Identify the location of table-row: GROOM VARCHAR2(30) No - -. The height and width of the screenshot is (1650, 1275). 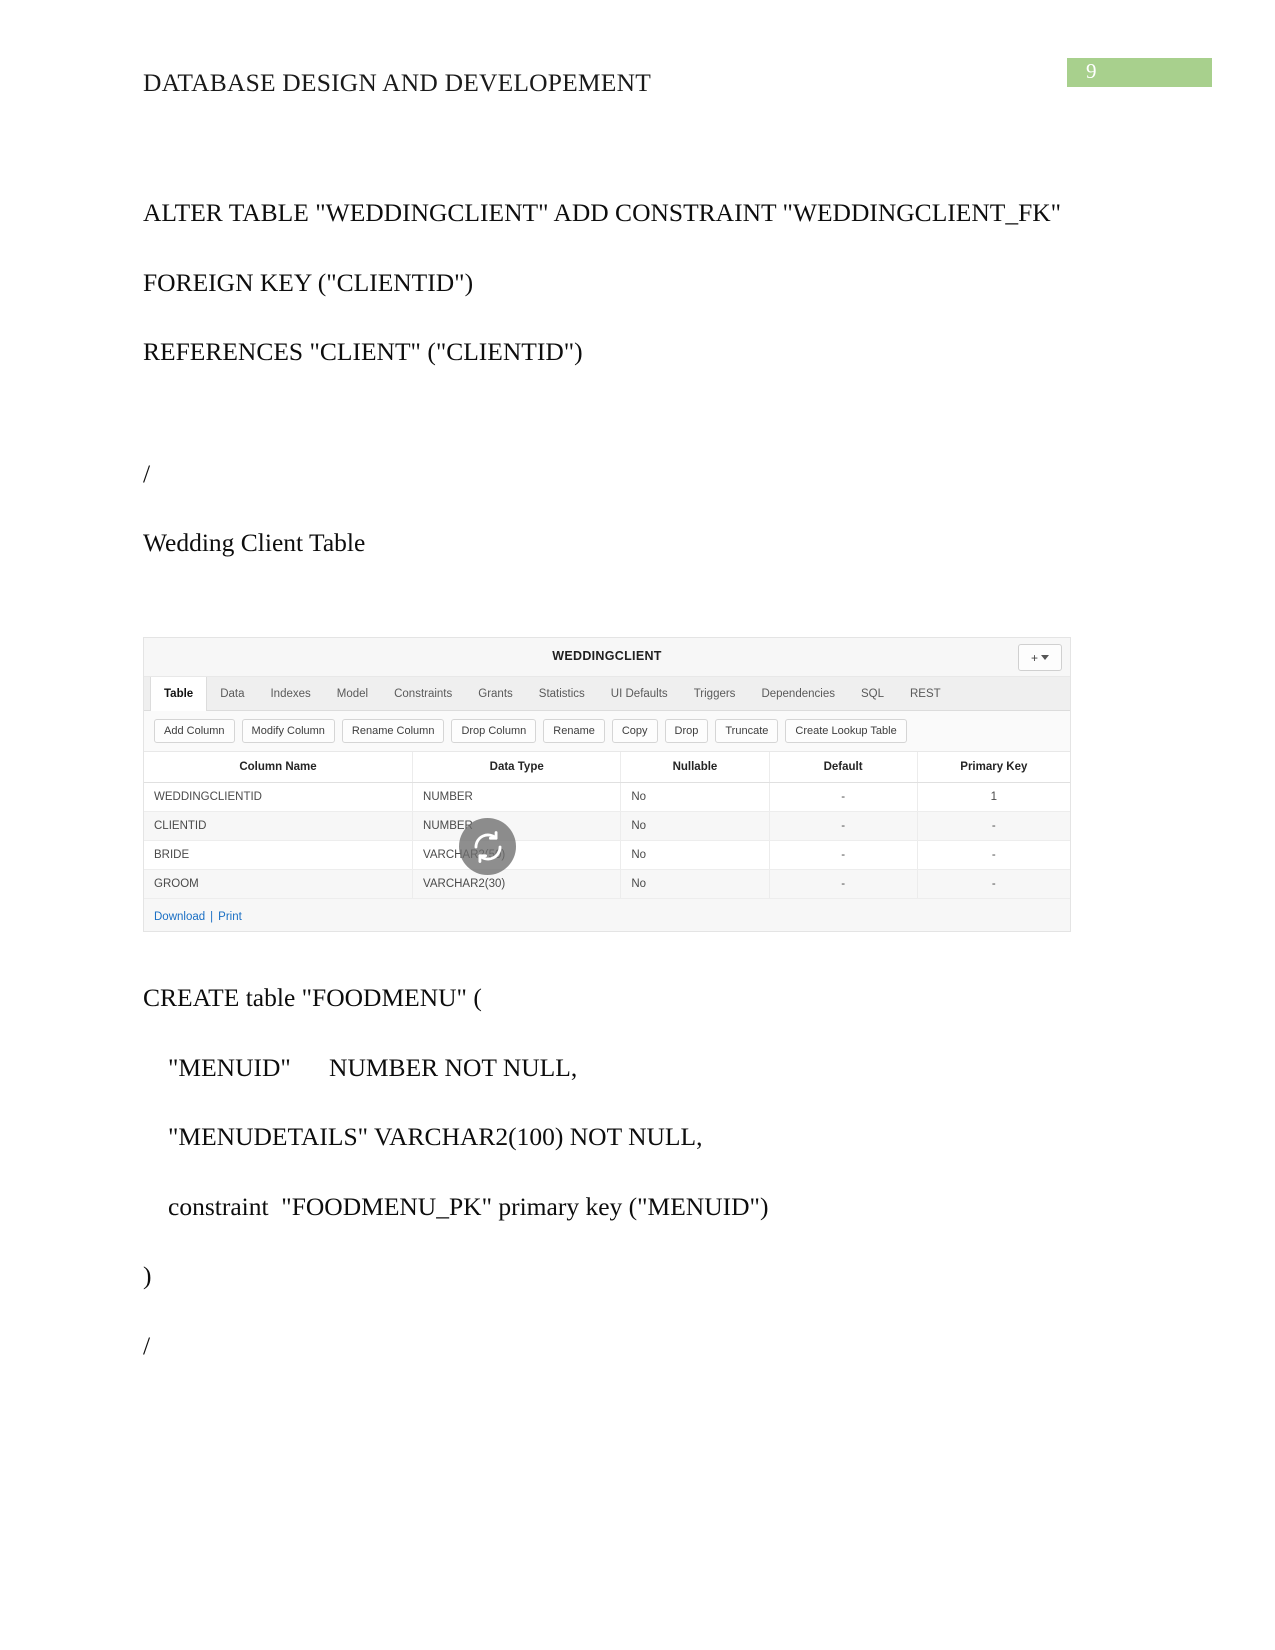
(607, 884).